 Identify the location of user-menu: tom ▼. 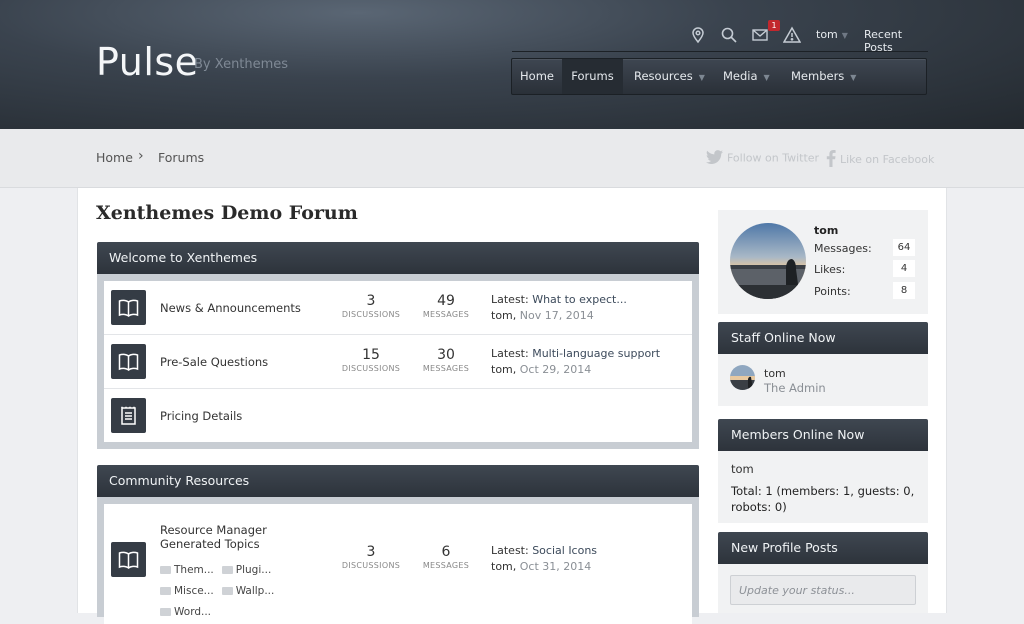
(832, 34).